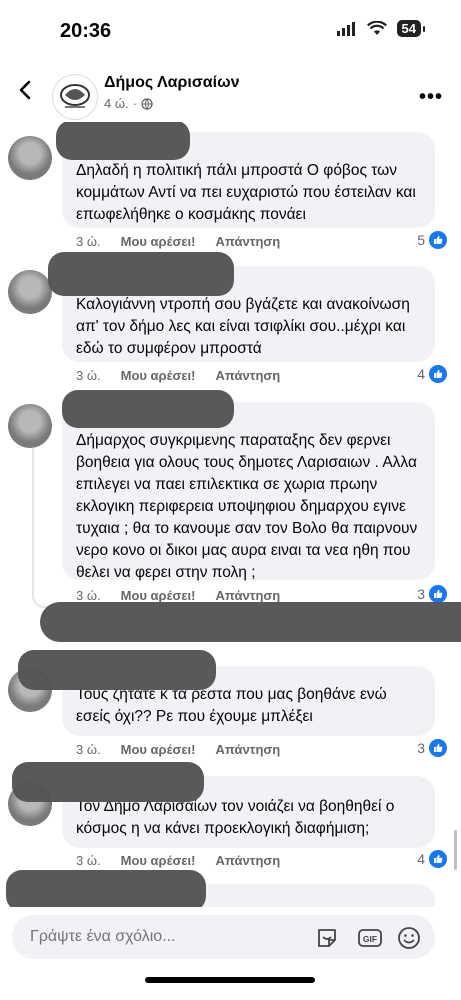  Describe the element at coordinates (26, 90) in the screenshot. I see `back-arrow-icon` at that location.